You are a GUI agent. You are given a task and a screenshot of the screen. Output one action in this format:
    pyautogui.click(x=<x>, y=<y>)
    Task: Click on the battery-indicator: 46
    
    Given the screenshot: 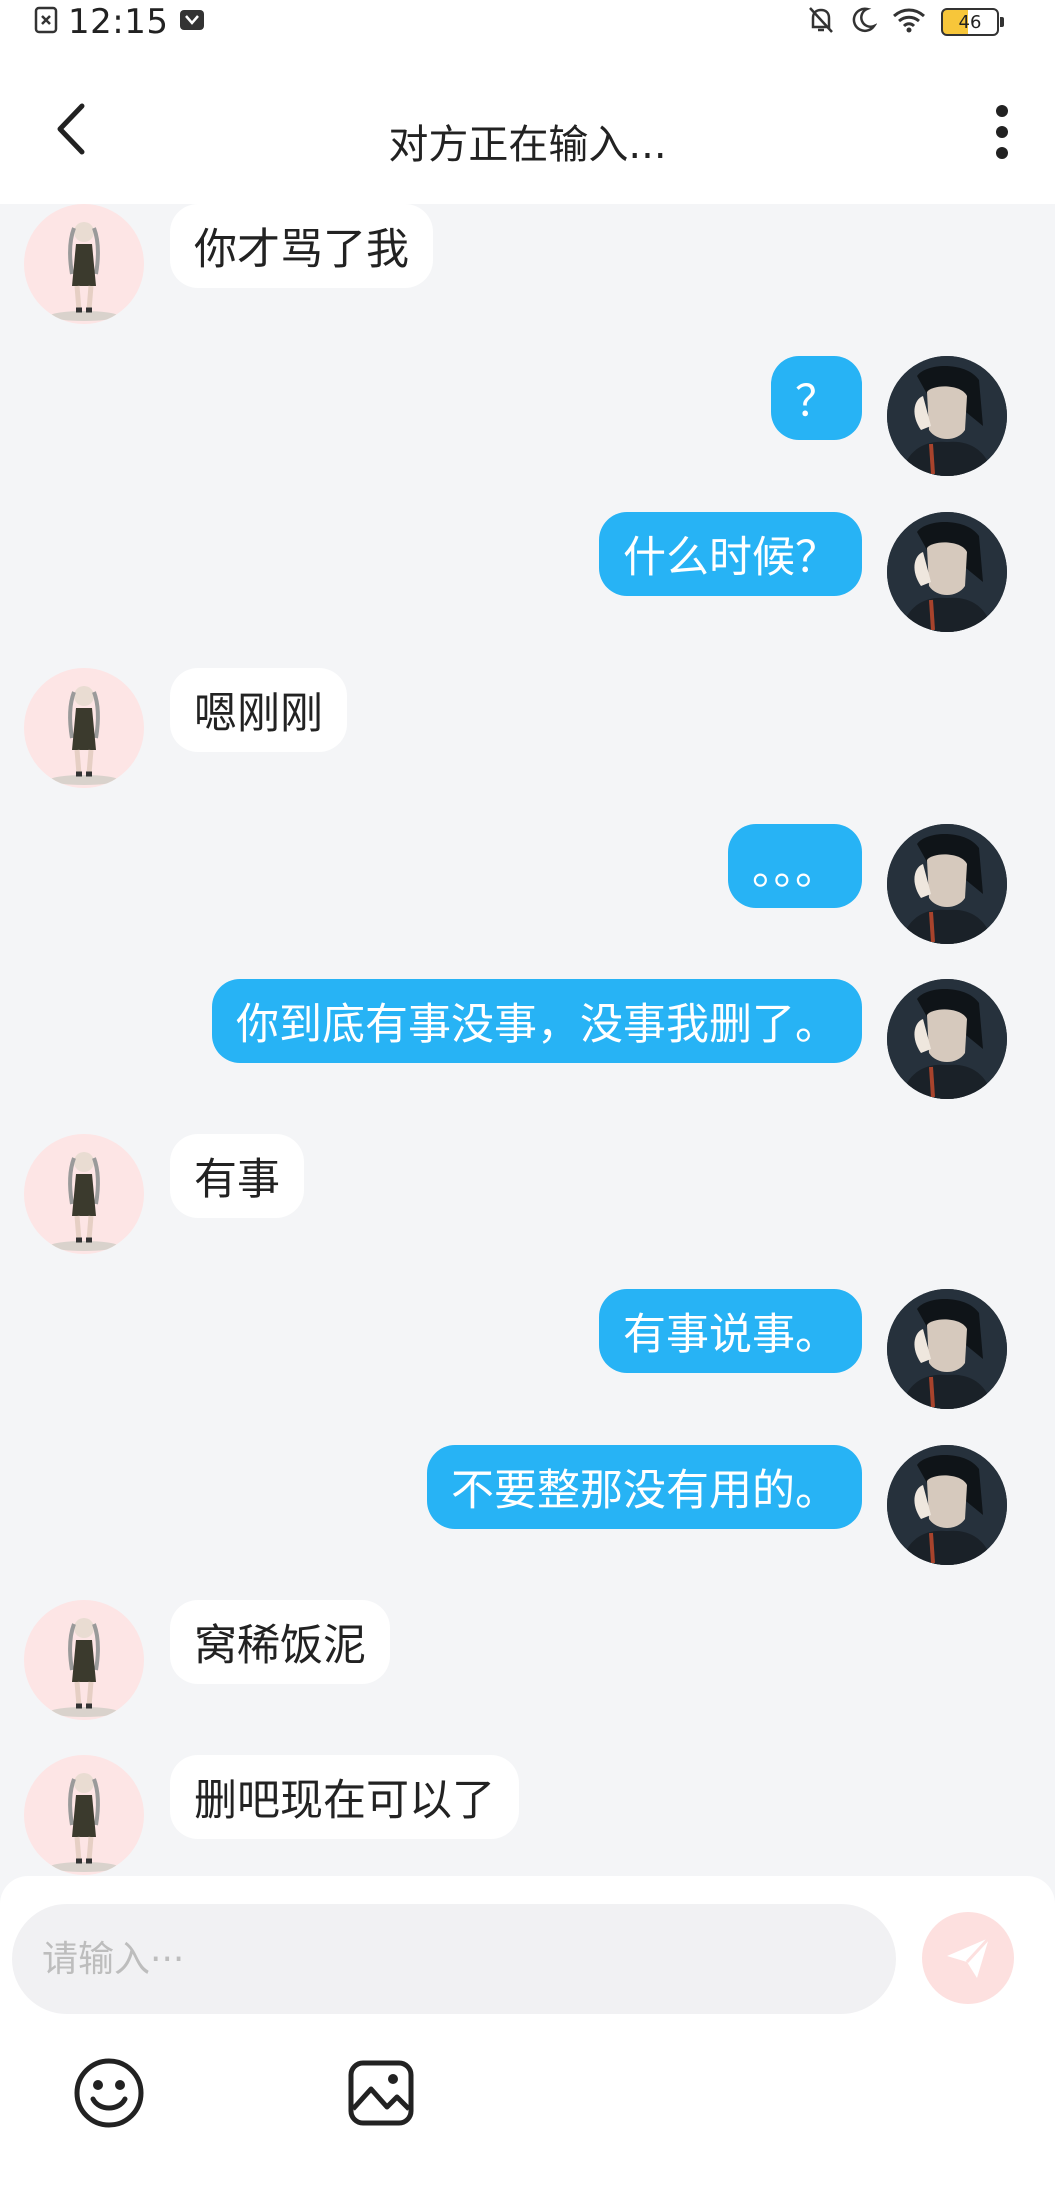 What is the action you would take?
    pyautogui.click(x=972, y=22)
    